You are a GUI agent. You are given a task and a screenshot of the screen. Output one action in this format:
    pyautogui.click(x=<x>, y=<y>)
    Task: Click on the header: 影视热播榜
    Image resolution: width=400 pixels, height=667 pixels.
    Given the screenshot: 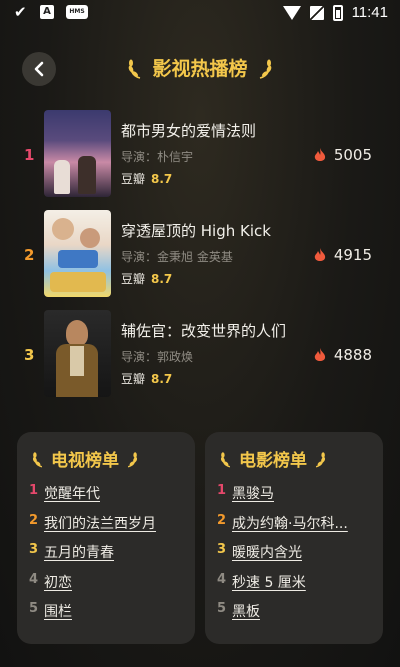 What is the action you would take?
    pyautogui.click(x=200, y=69)
    